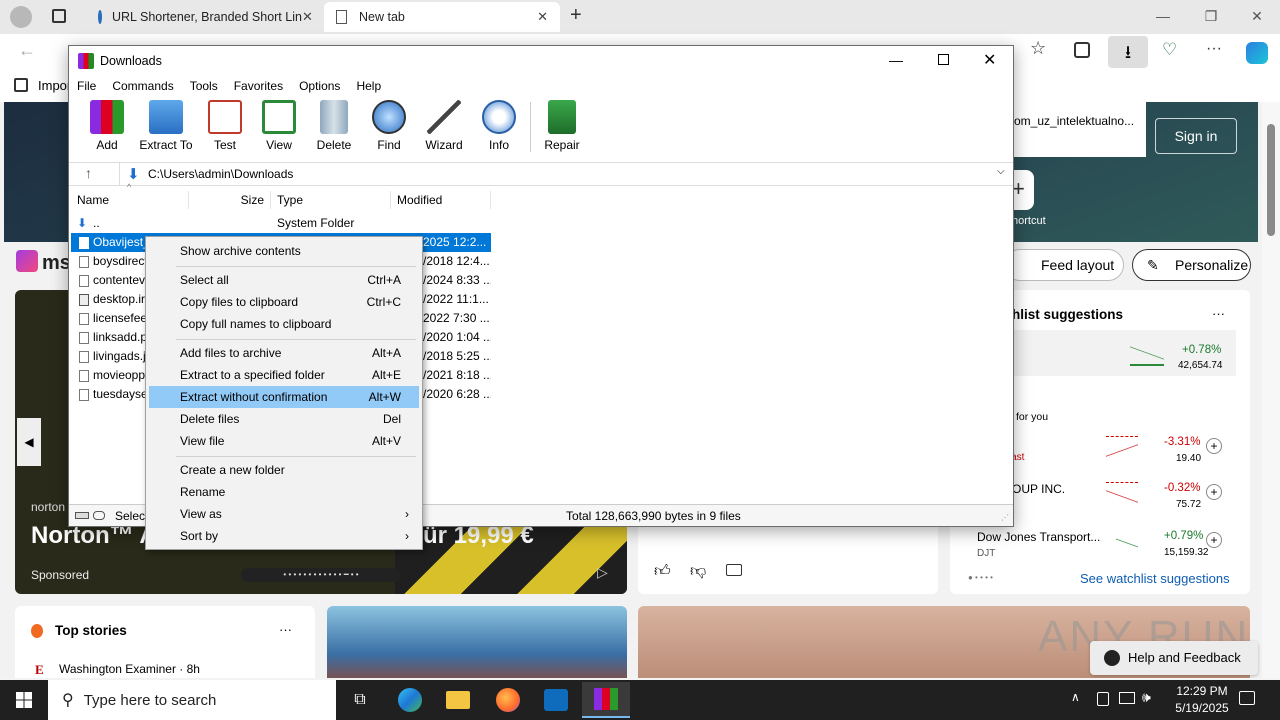 Image resolution: width=1280 pixels, height=720 pixels. What do you see at coordinates (284, 492) in the screenshot?
I see `menu-item-rename: Rename` at bounding box center [284, 492].